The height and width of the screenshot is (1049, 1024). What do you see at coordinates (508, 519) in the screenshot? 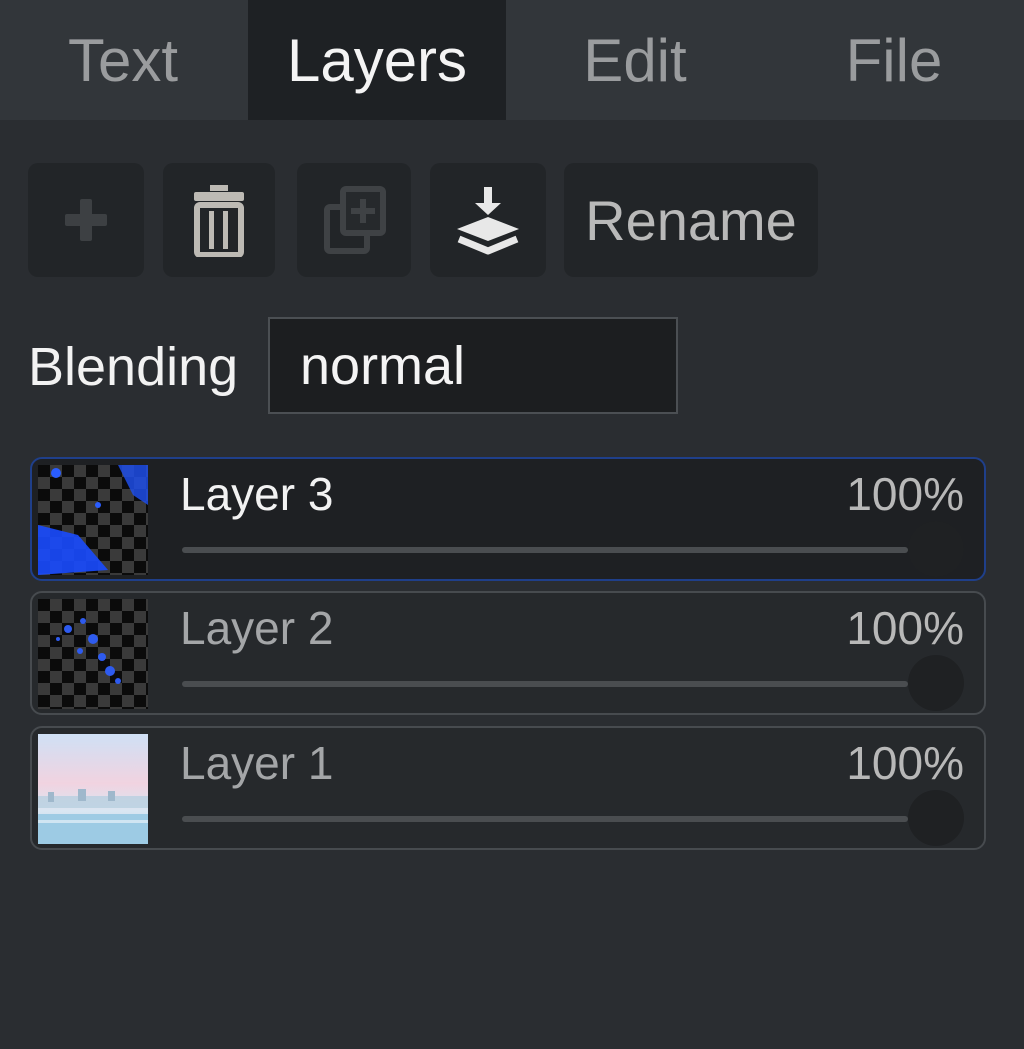
I see `layer-row-3: Layer 3 100%` at bounding box center [508, 519].